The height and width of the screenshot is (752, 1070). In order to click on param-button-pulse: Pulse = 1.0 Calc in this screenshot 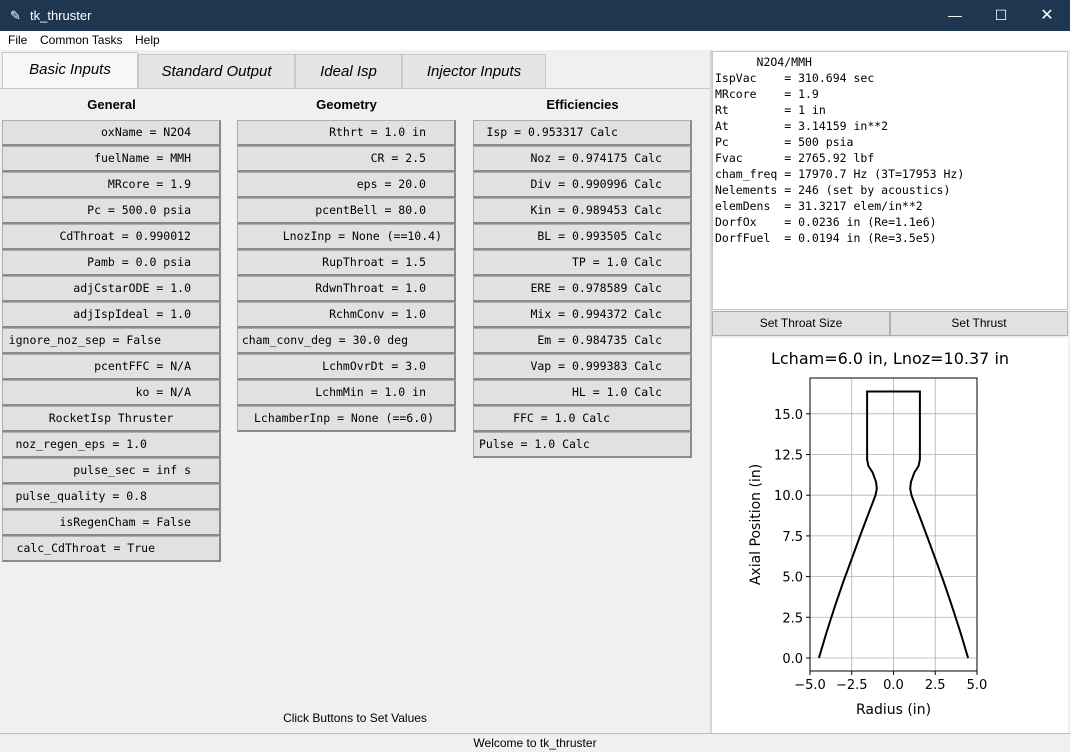, I will do `click(582, 445)`.